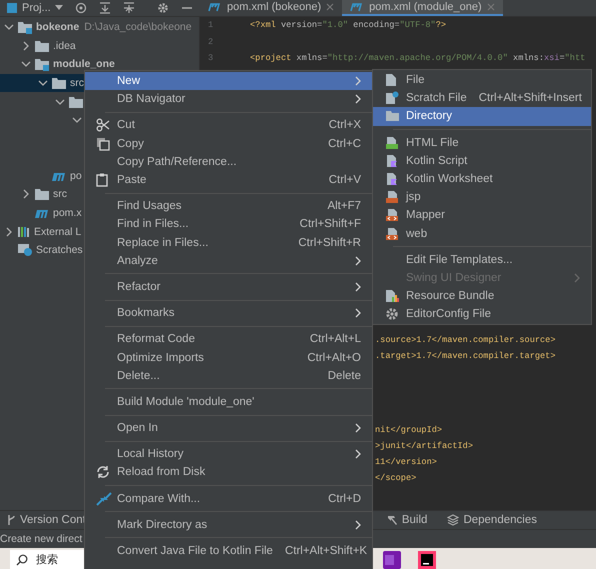 This screenshot has height=569, width=596. What do you see at coordinates (210, 25) in the screenshot?
I see `line-number: 1` at bounding box center [210, 25].